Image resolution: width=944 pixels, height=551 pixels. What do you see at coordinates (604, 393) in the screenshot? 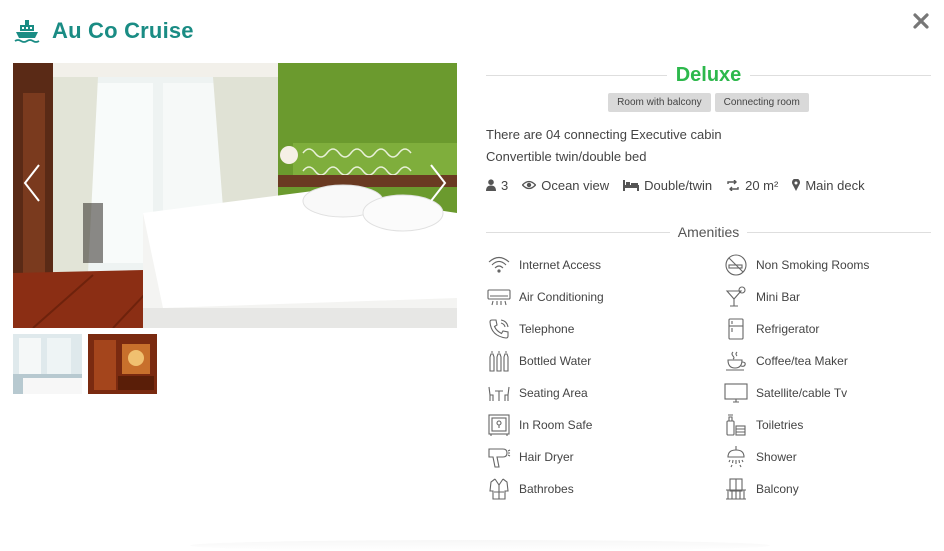
I see `amenity-seating-area: Seating Area` at bounding box center [604, 393].